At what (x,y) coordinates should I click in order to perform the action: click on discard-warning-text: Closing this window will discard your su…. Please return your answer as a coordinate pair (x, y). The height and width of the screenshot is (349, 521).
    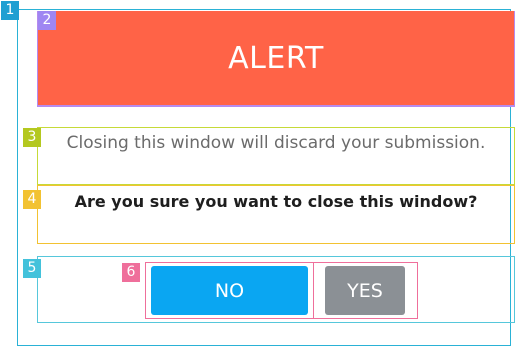
    Looking at the image, I should click on (276, 143).